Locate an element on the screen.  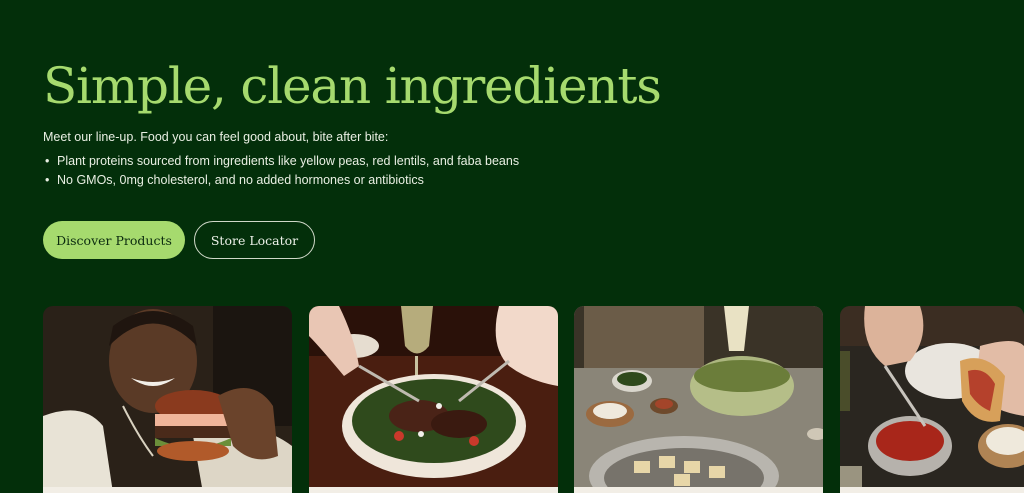
card-tacos is located at coordinates (932, 399).